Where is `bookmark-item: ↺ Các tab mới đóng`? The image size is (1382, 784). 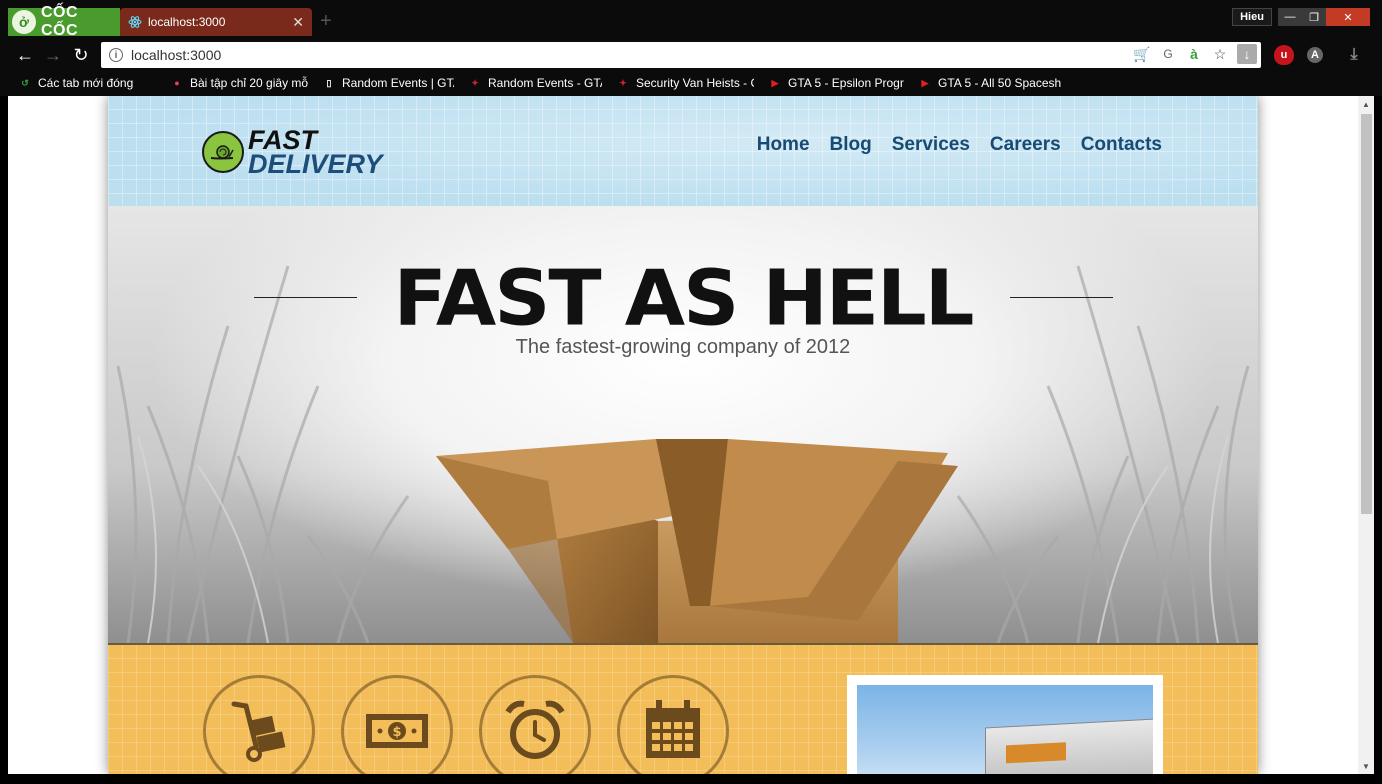 bookmark-item: ↺ Các tab mới đóng is located at coordinates (87, 83).